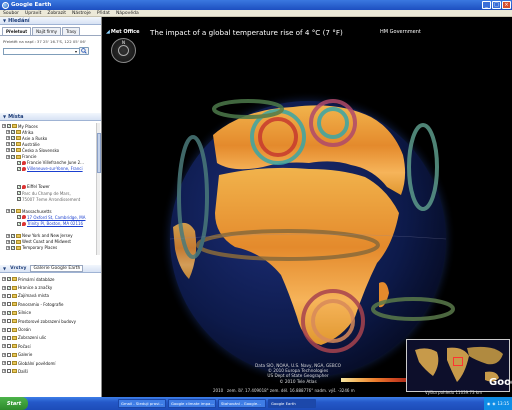 The width and height of the screenshot is (512, 410). Describe the element at coordinates (33, 13) in the screenshot. I see `menu-edit: Upravit` at that location.